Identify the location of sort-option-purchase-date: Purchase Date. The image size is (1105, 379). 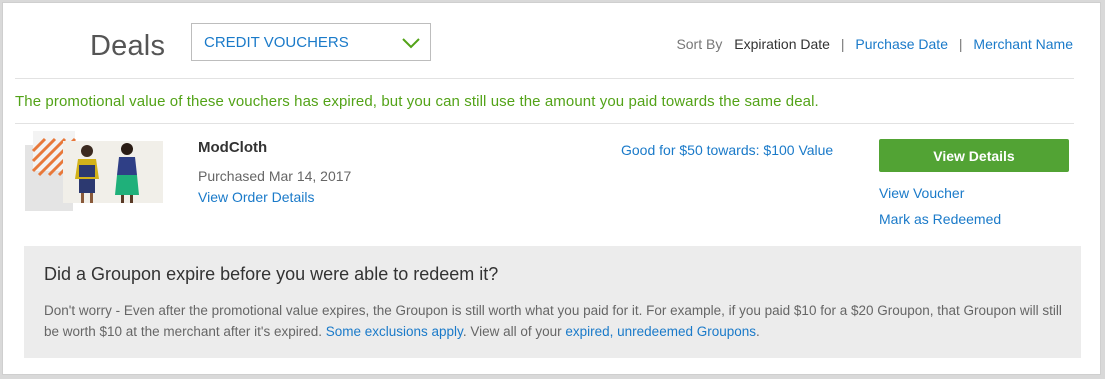
(901, 44).